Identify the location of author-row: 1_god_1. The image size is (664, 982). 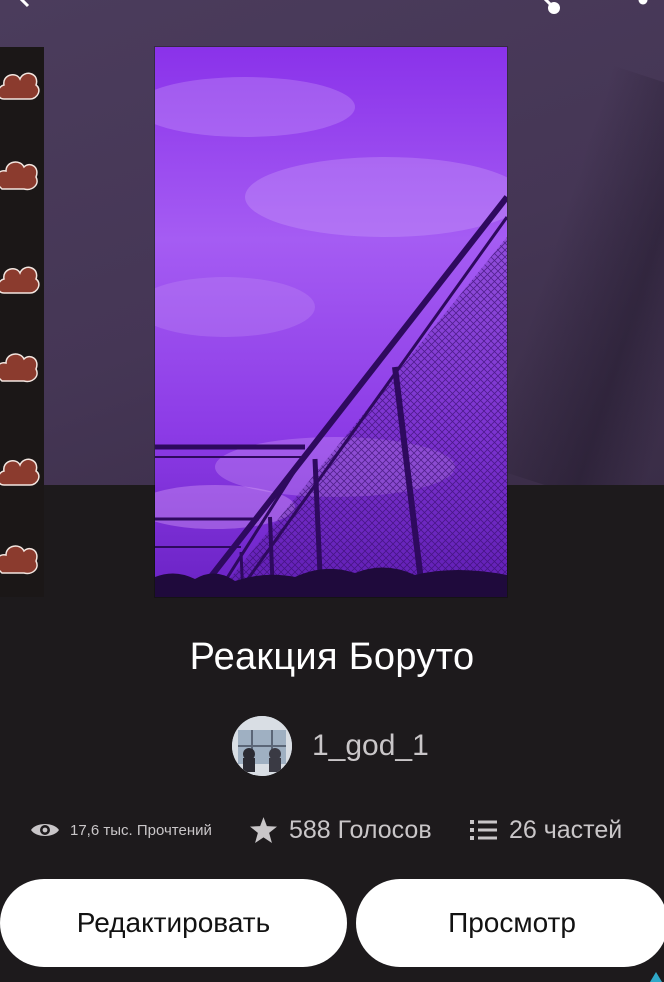
(330, 746).